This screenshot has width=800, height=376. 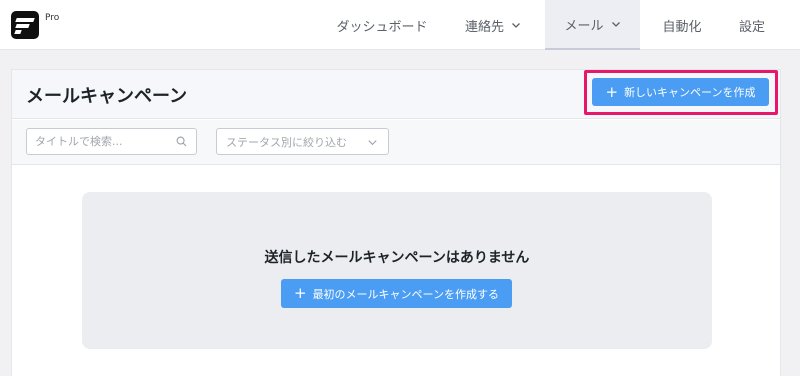 I want to click on status-filter-label: ステータス別に絞り込む, so click(x=286, y=142).